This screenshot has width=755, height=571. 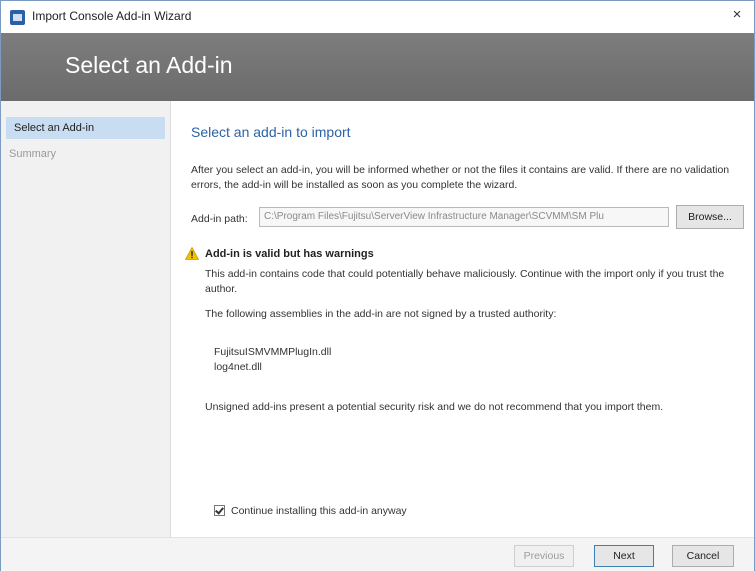 I want to click on assembly-item: log4net.dll, so click(x=238, y=367).